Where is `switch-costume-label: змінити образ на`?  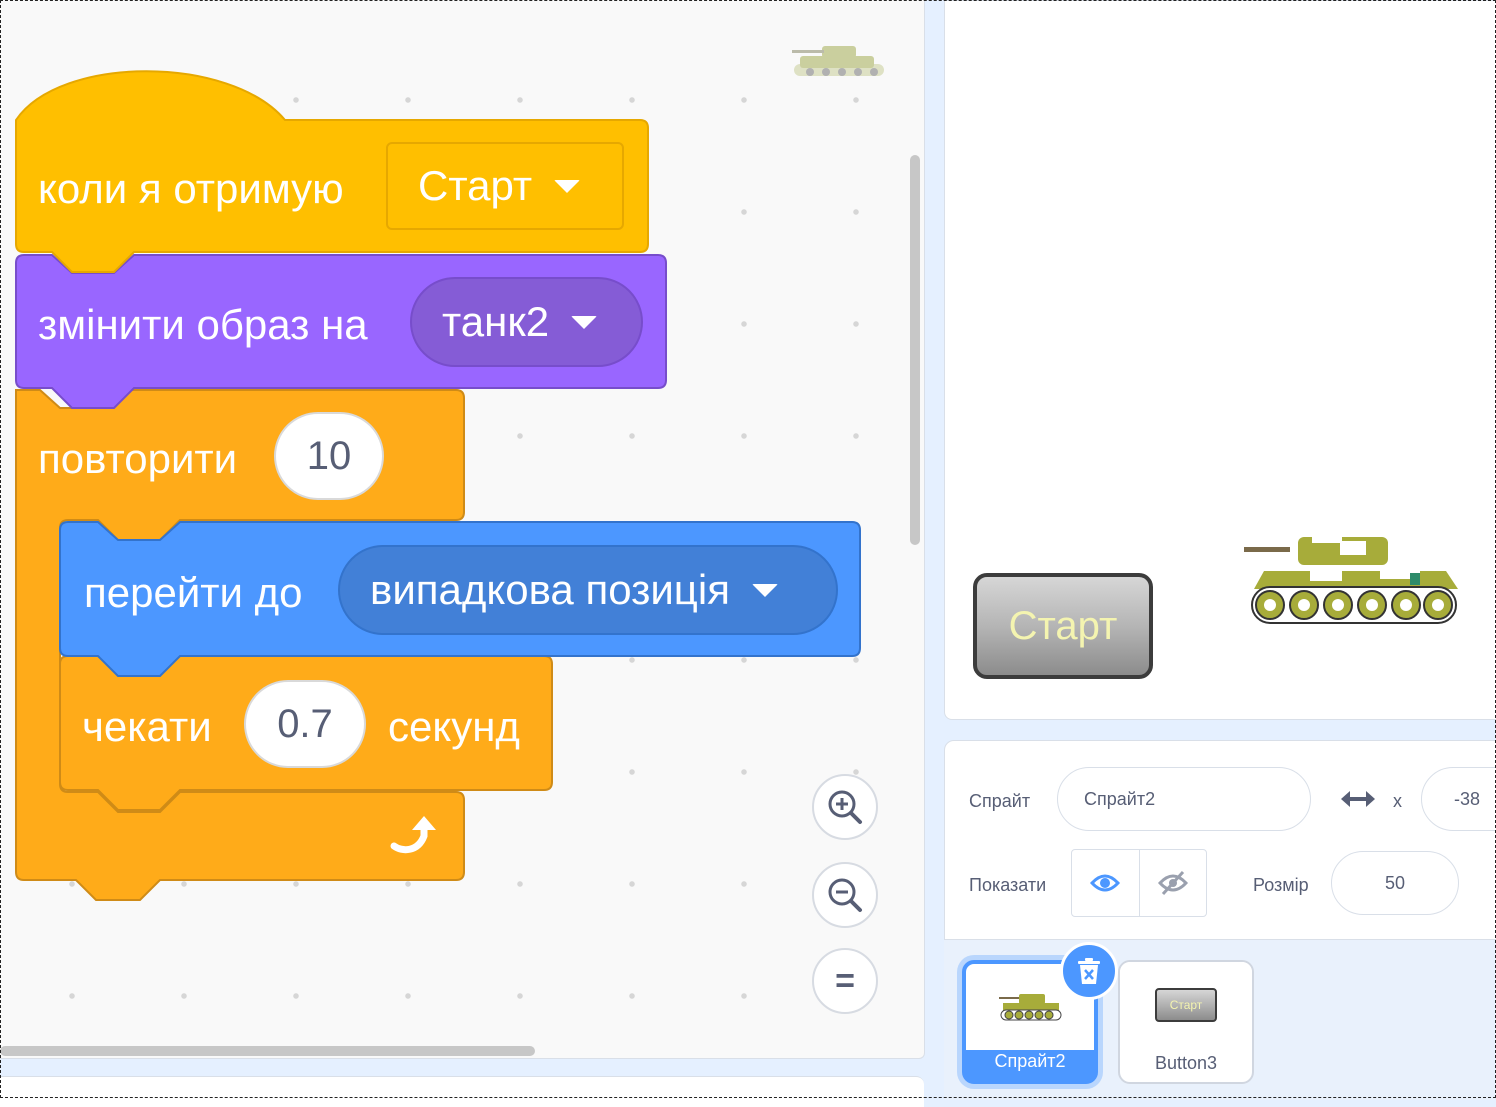
switch-costume-label: змінити образ на is located at coordinates (203, 324).